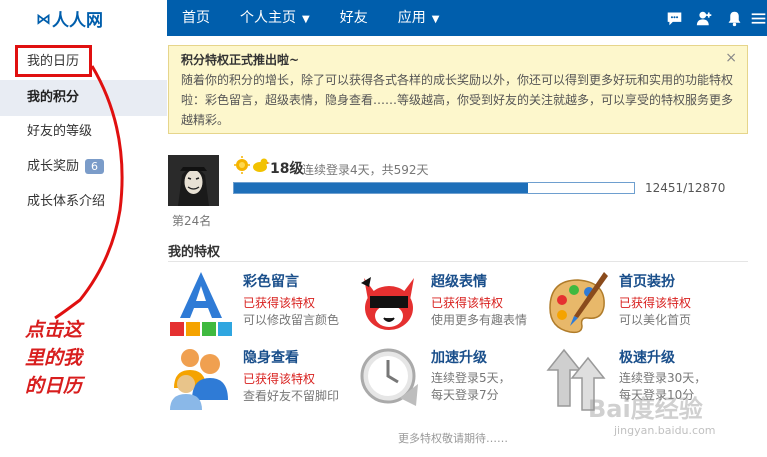 The height and width of the screenshot is (457, 767). What do you see at coordinates (459, 282) in the screenshot?
I see `privilege-title: 超级表情` at bounding box center [459, 282].